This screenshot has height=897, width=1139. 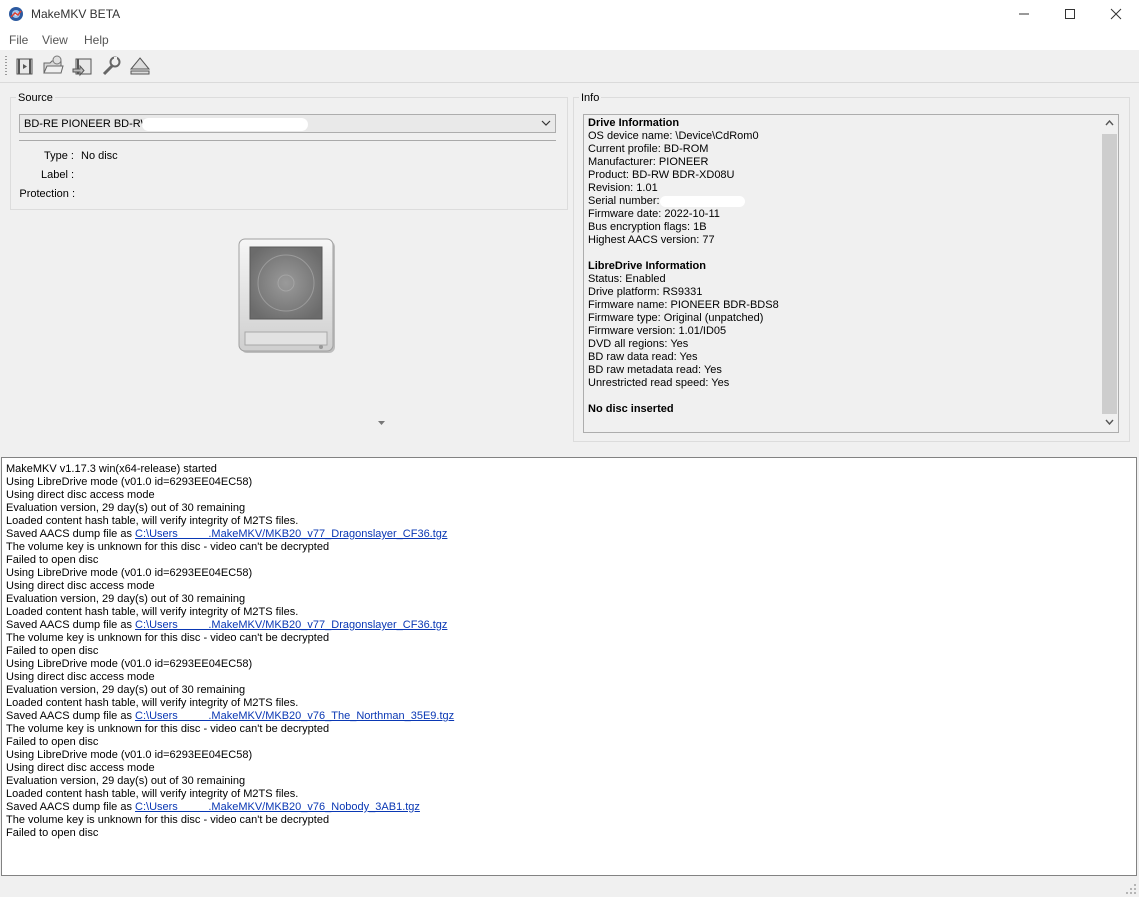 I want to click on open-files-icon, so click(x=24, y=66).